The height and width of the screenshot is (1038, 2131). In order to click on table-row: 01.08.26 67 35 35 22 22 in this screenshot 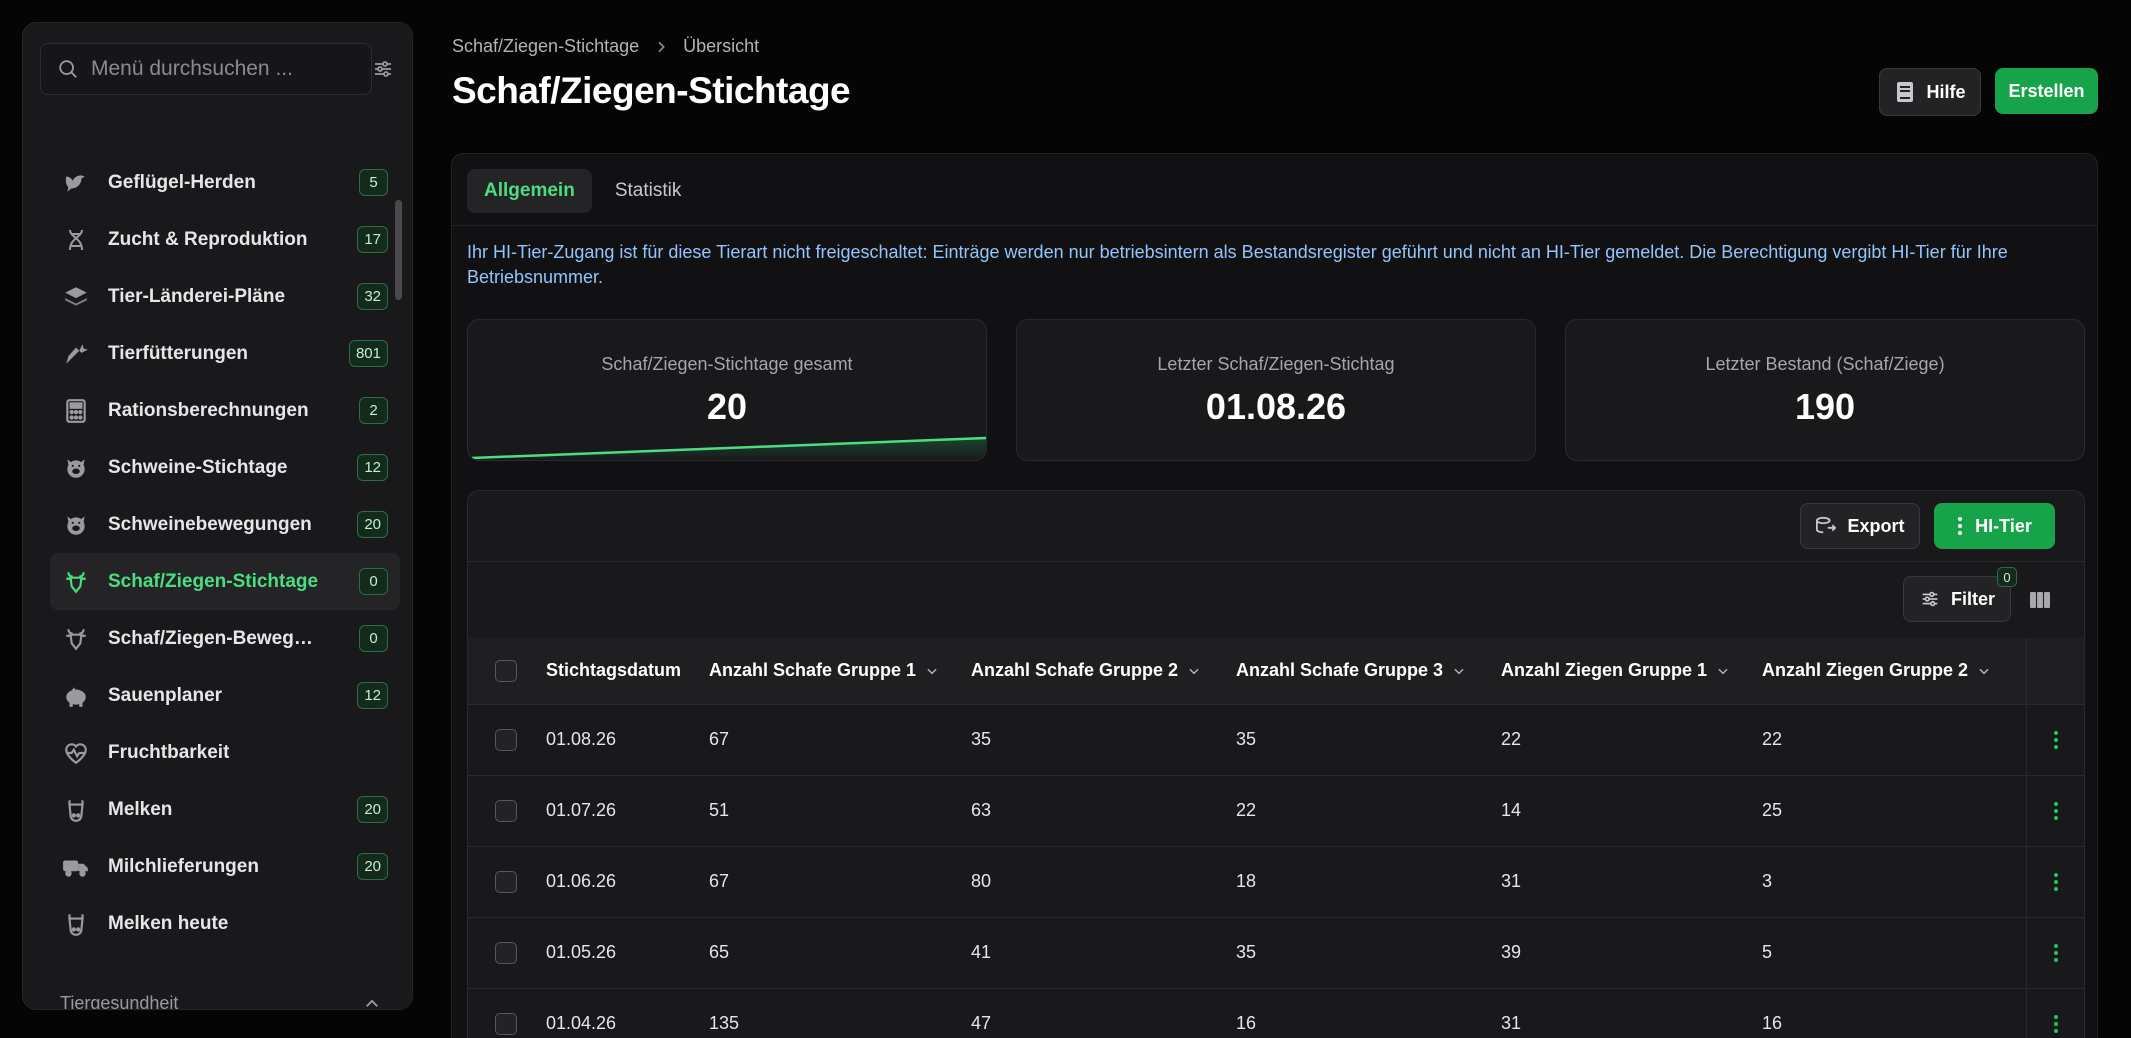, I will do `click(1276, 740)`.